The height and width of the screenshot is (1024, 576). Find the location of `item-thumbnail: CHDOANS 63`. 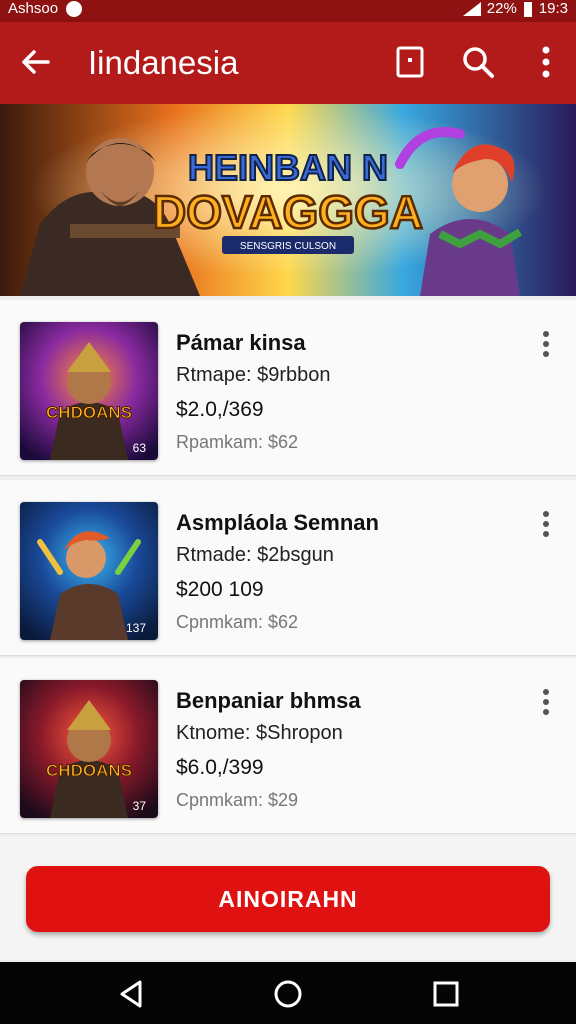

item-thumbnail: CHDOANS 63 is located at coordinates (89, 391).